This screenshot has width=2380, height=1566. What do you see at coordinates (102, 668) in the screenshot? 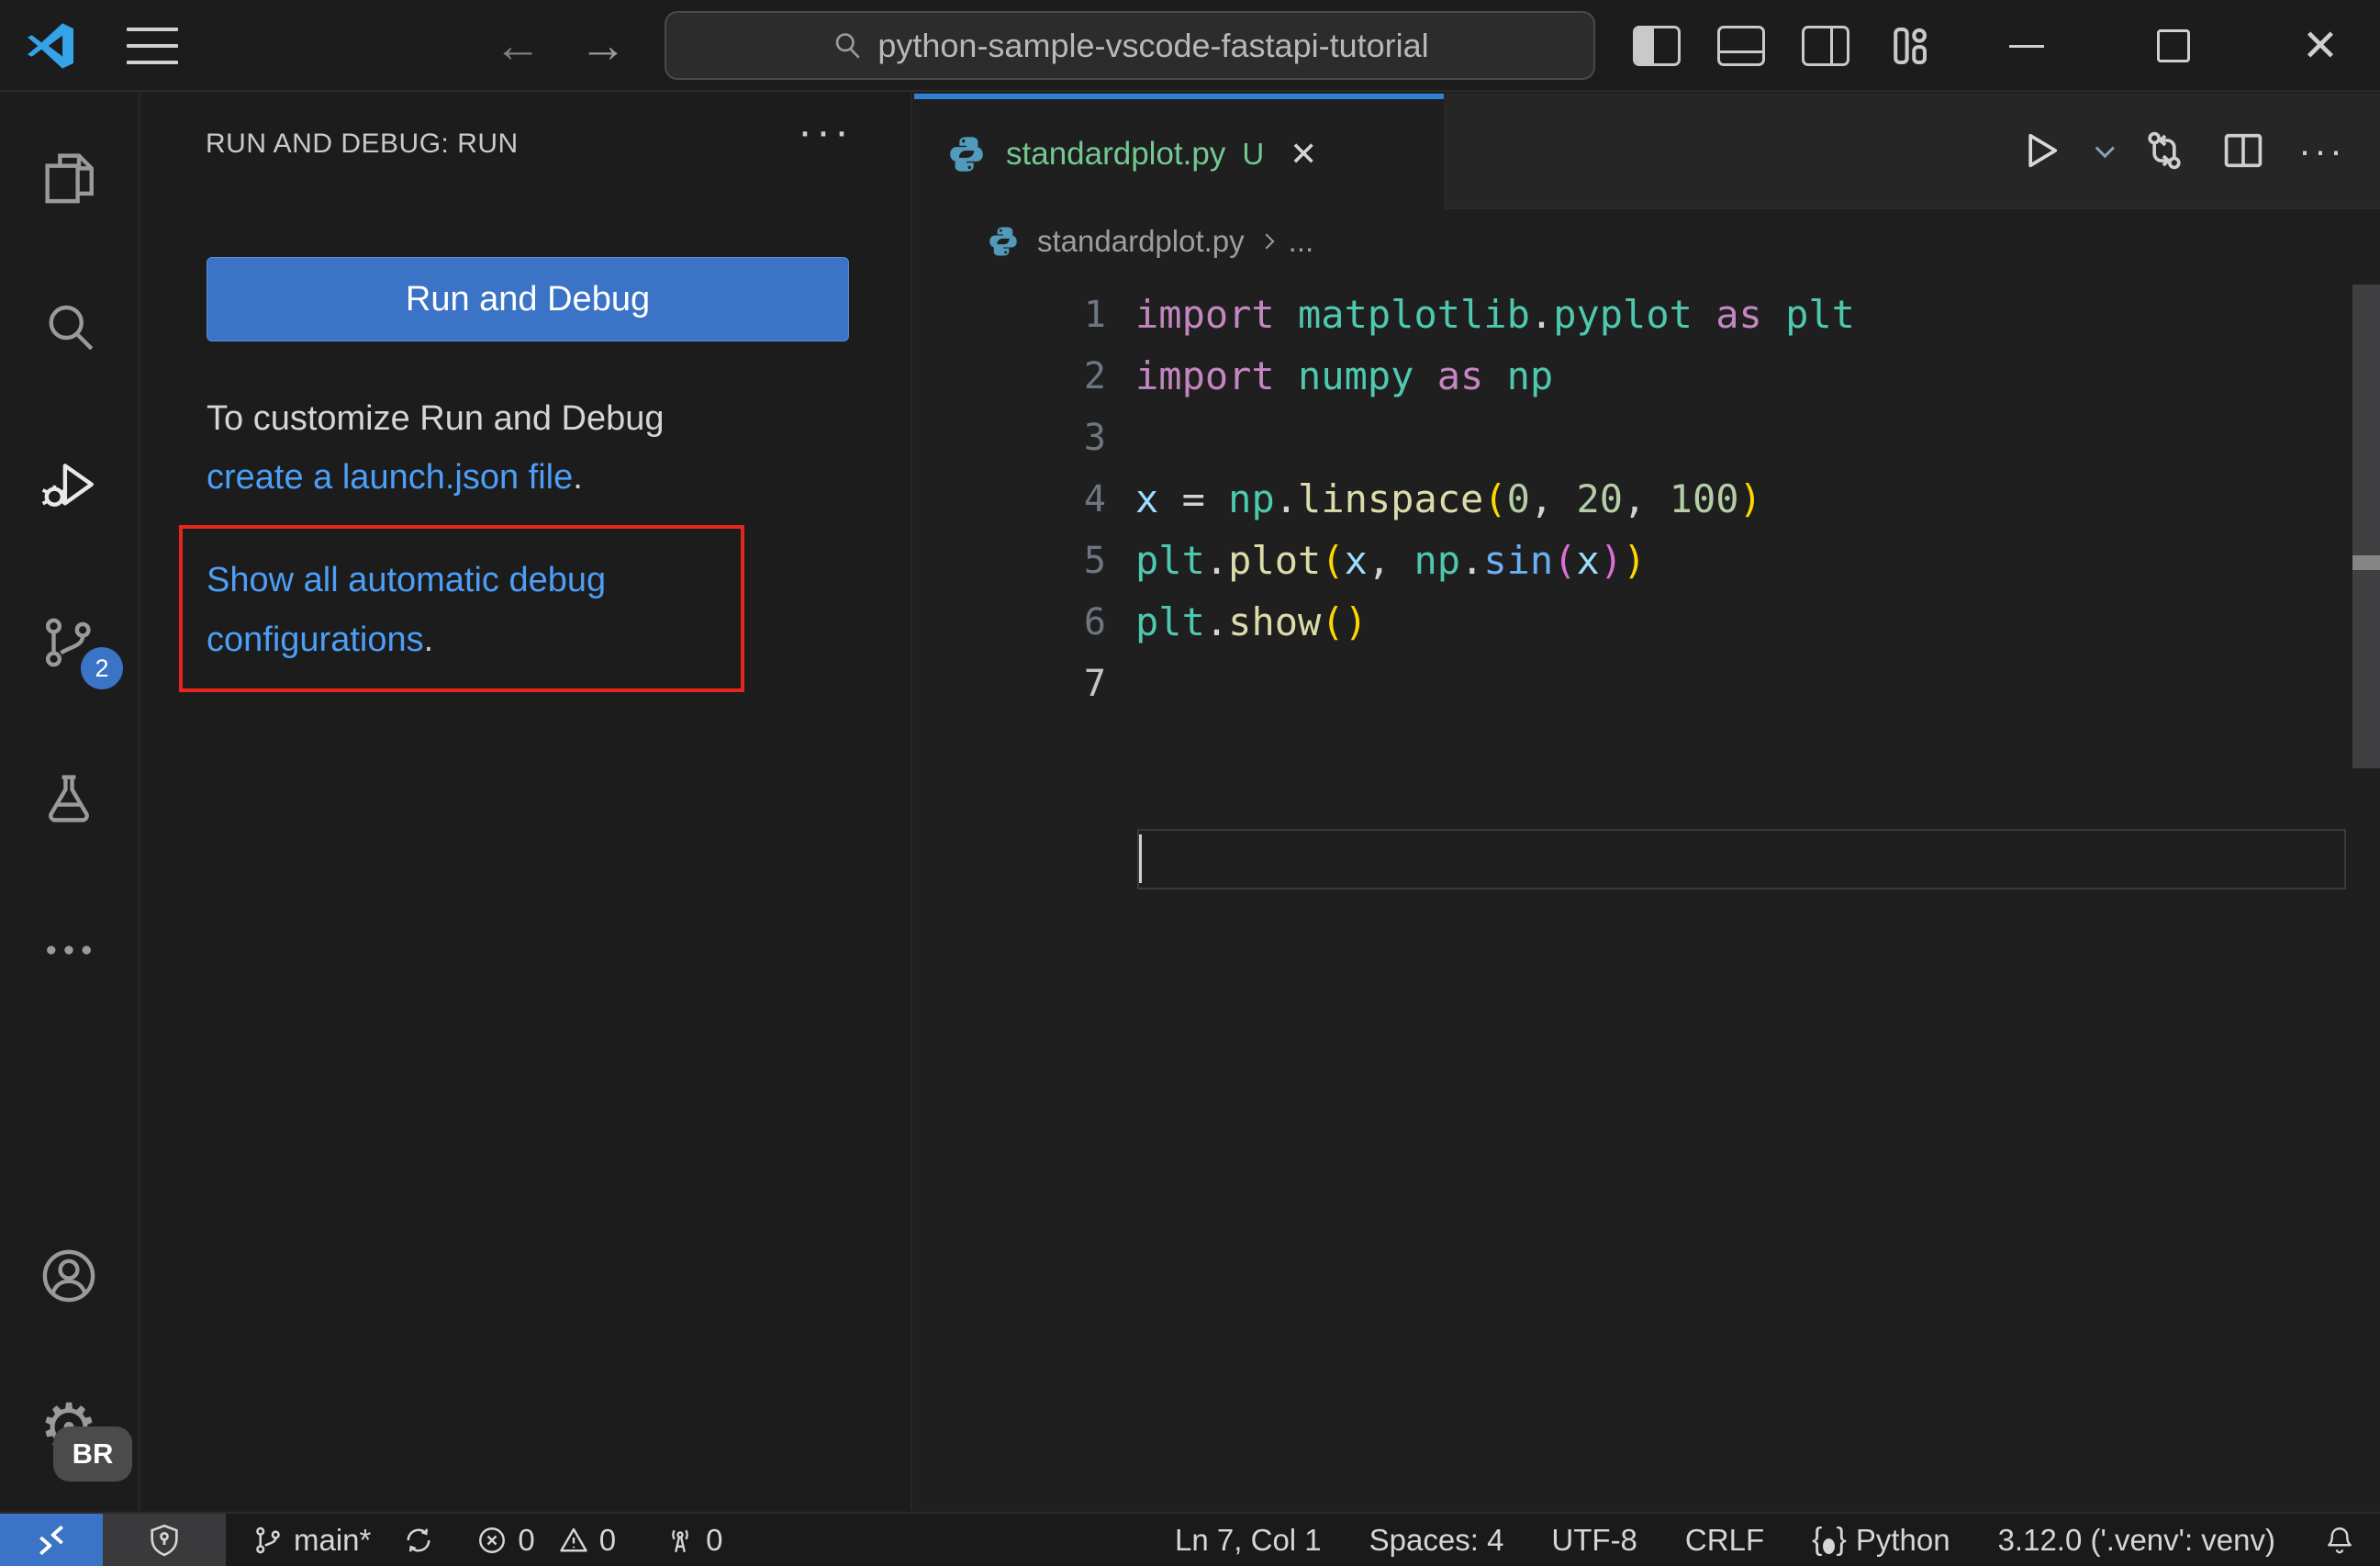
I see `source-control-badge: 2` at bounding box center [102, 668].